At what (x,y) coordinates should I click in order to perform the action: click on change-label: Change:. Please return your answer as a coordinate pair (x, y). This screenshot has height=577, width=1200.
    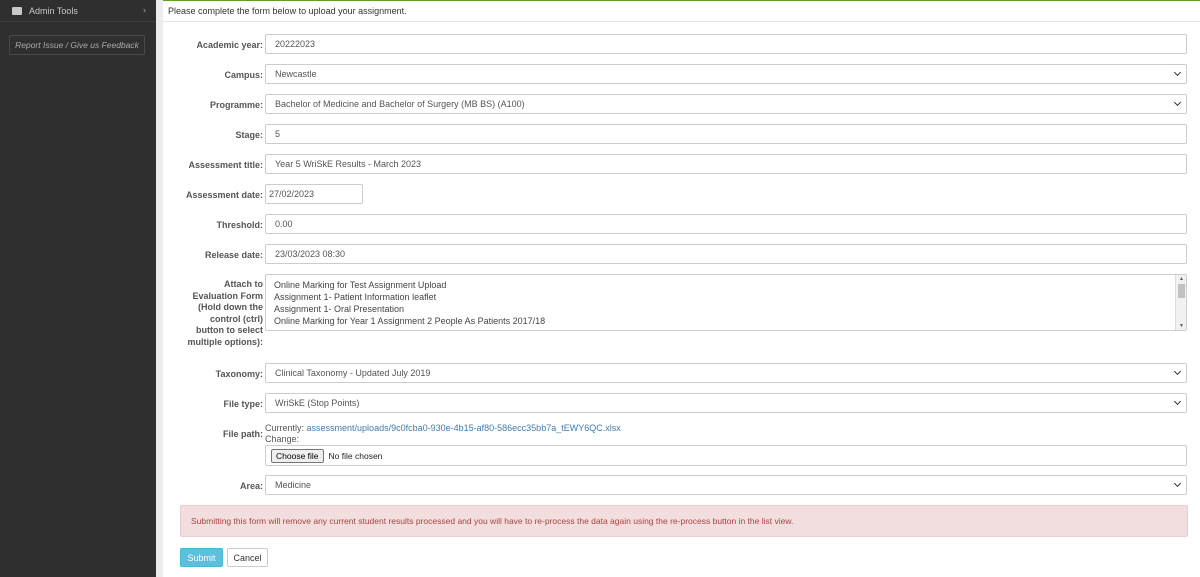
    Looking at the image, I should click on (282, 439).